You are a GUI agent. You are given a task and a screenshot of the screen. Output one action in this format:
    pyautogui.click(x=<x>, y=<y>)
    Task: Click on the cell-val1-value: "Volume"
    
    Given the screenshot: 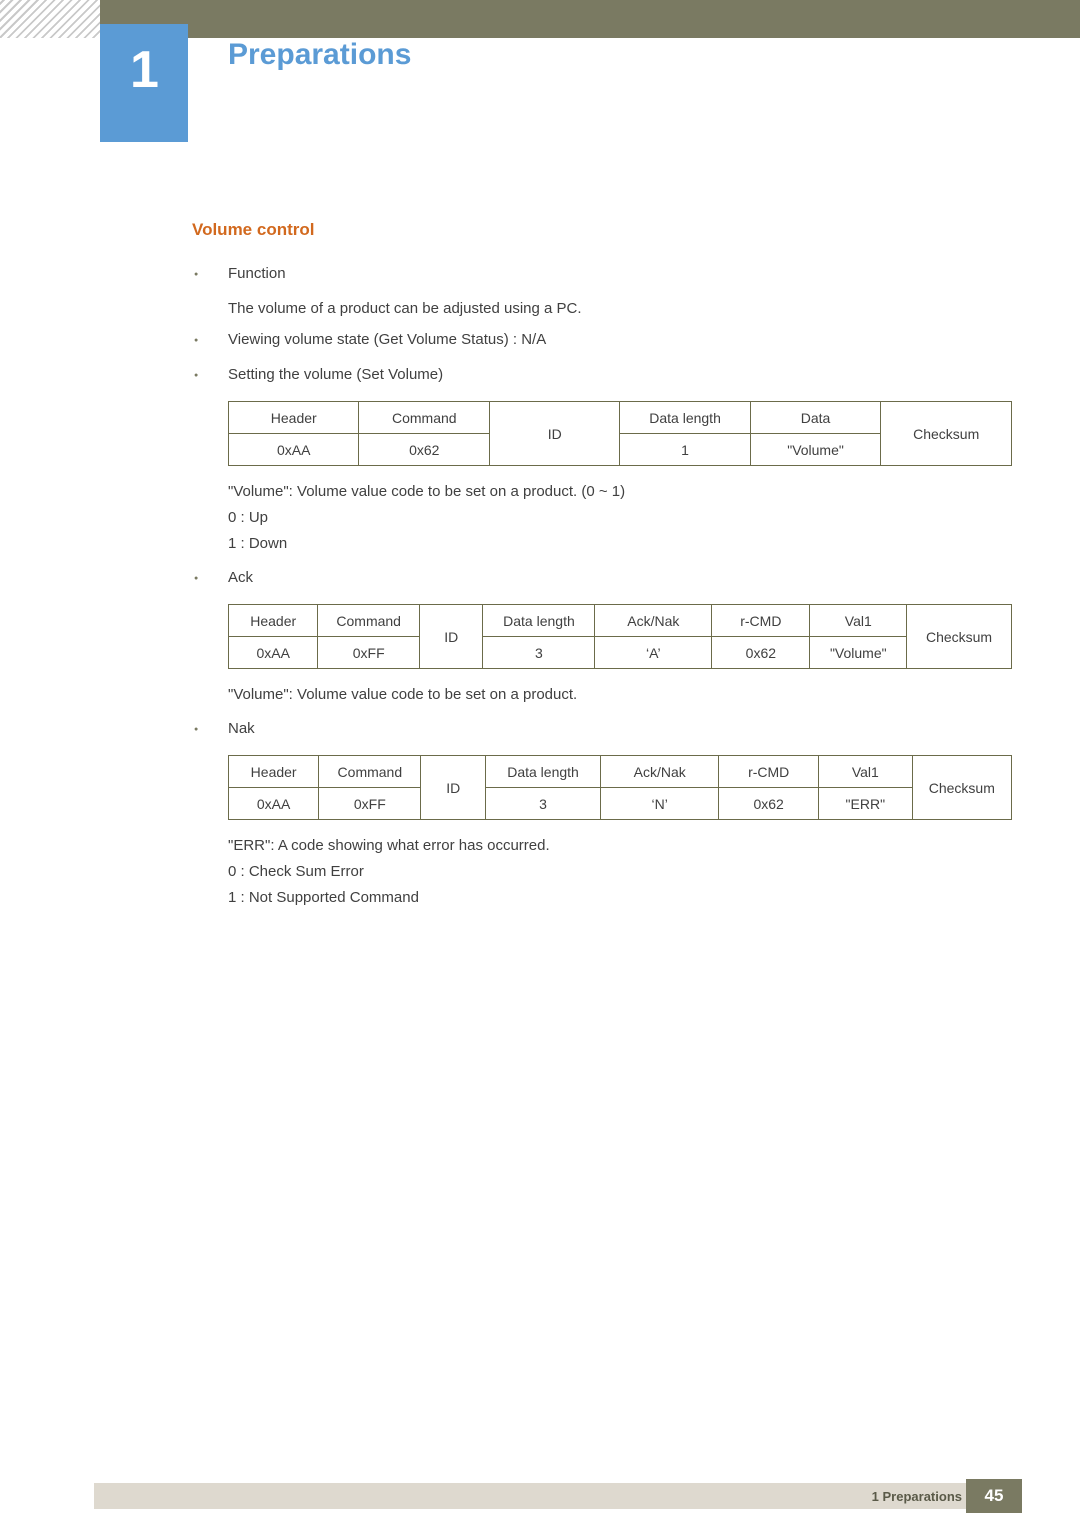 What is the action you would take?
    pyautogui.click(x=858, y=652)
    